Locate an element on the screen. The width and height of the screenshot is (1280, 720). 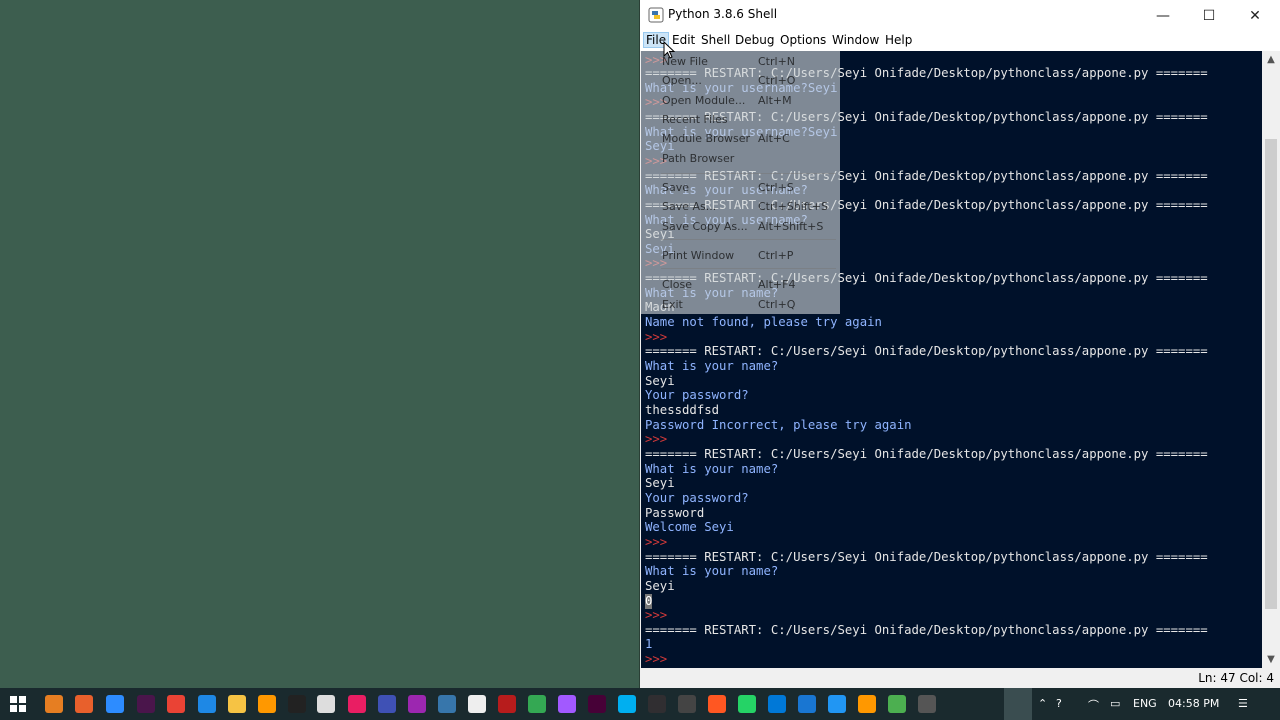
skype-icon is located at coordinates (627, 704).